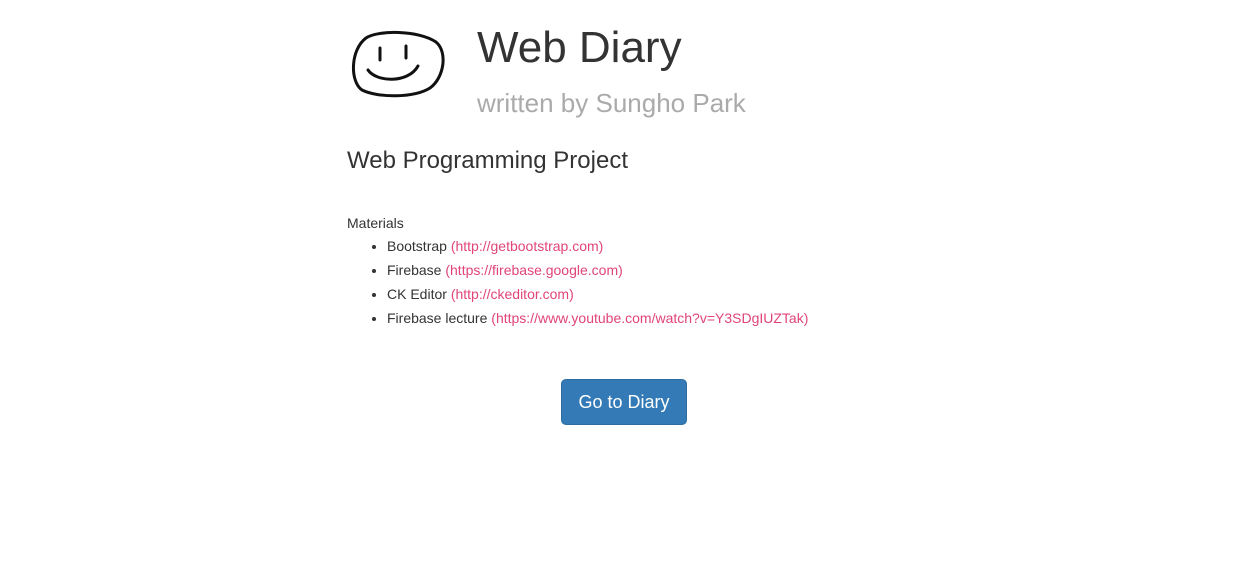 The width and height of the screenshot is (1248, 572). Describe the element at coordinates (579, 47) in the screenshot. I see `page-title: Web Diary` at that location.